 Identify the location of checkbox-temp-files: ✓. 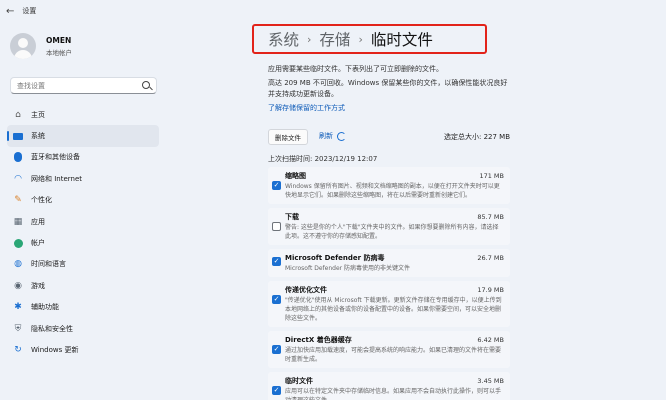
(276, 390).